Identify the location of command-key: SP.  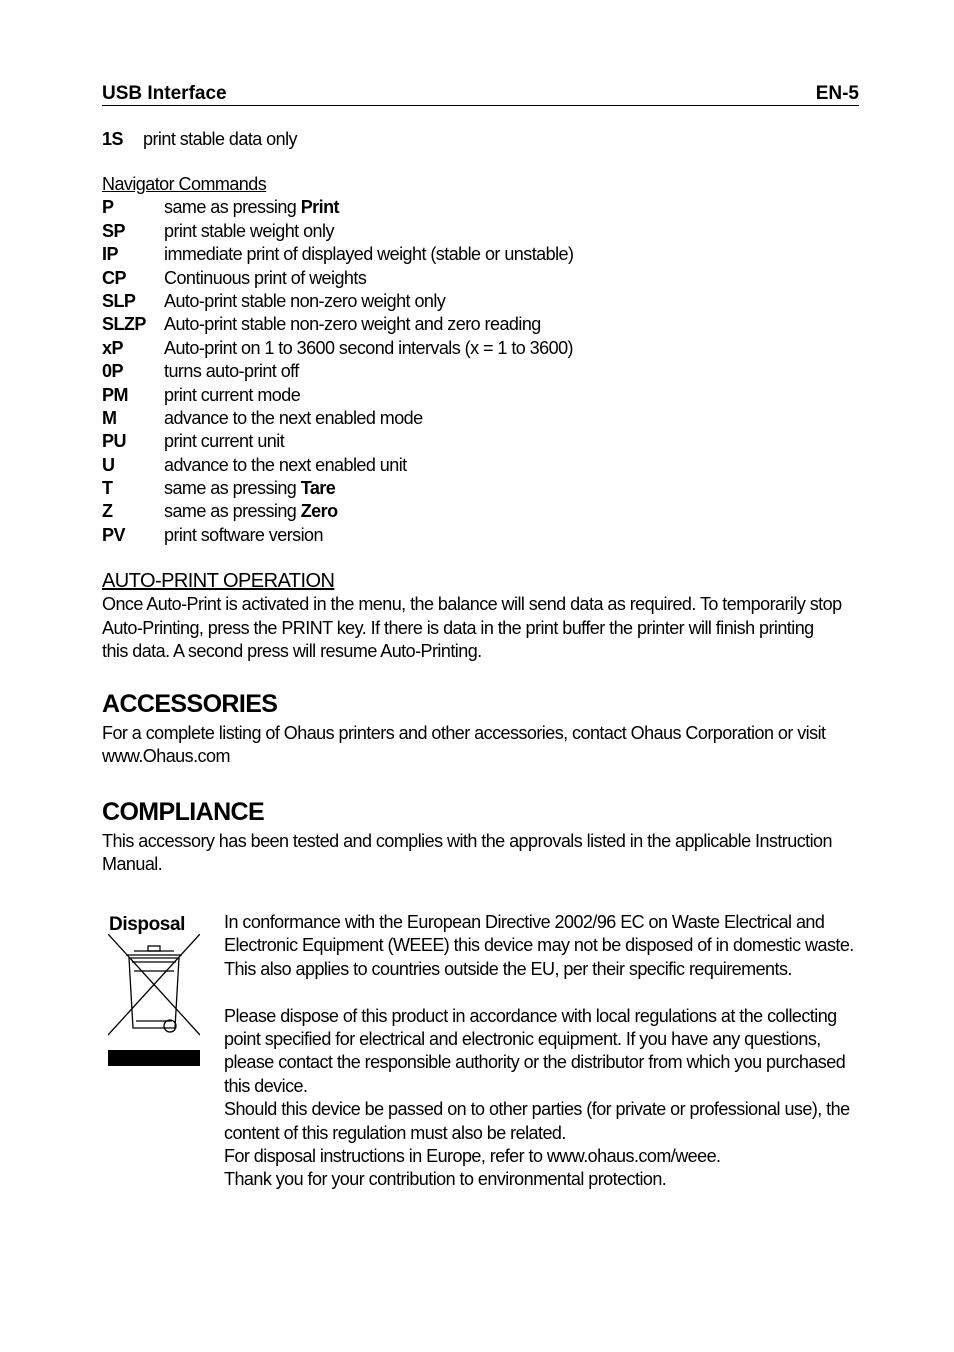
(113, 230).